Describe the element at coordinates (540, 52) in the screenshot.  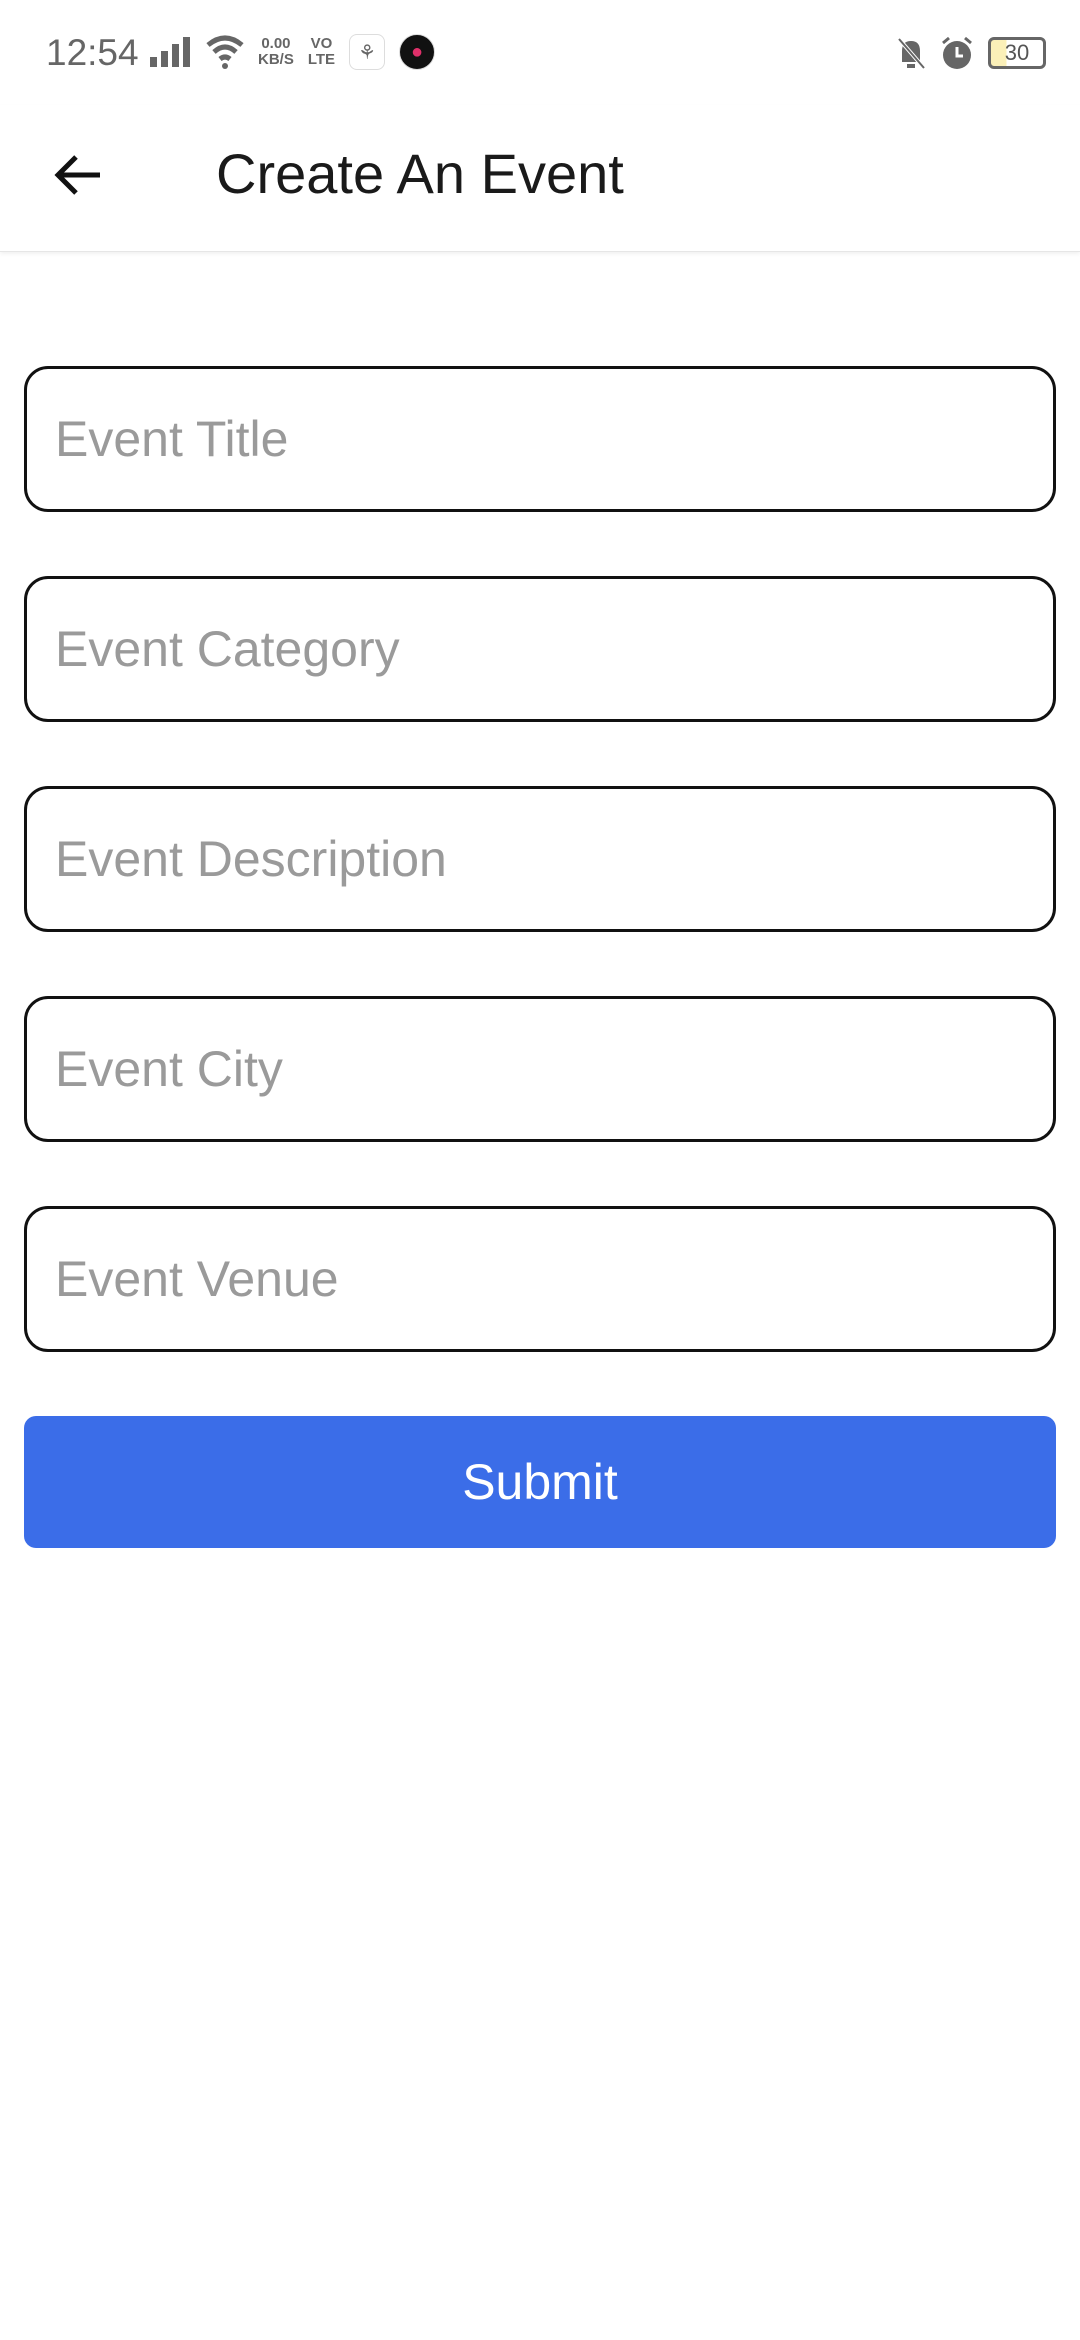
I see `status-bar: 12:54 0.00 KB/S VO LTE ⚘ ● 30` at that location.